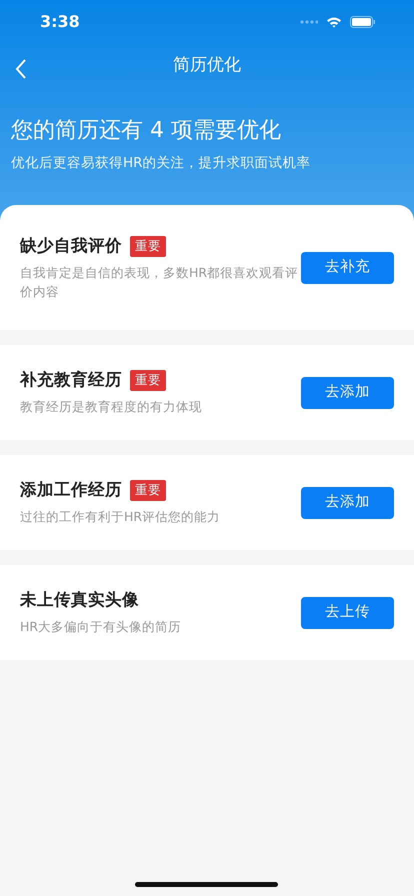 This screenshot has height=896, width=414. What do you see at coordinates (347, 612) in the screenshot?
I see `action-button: 去上传` at bounding box center [347, 612].